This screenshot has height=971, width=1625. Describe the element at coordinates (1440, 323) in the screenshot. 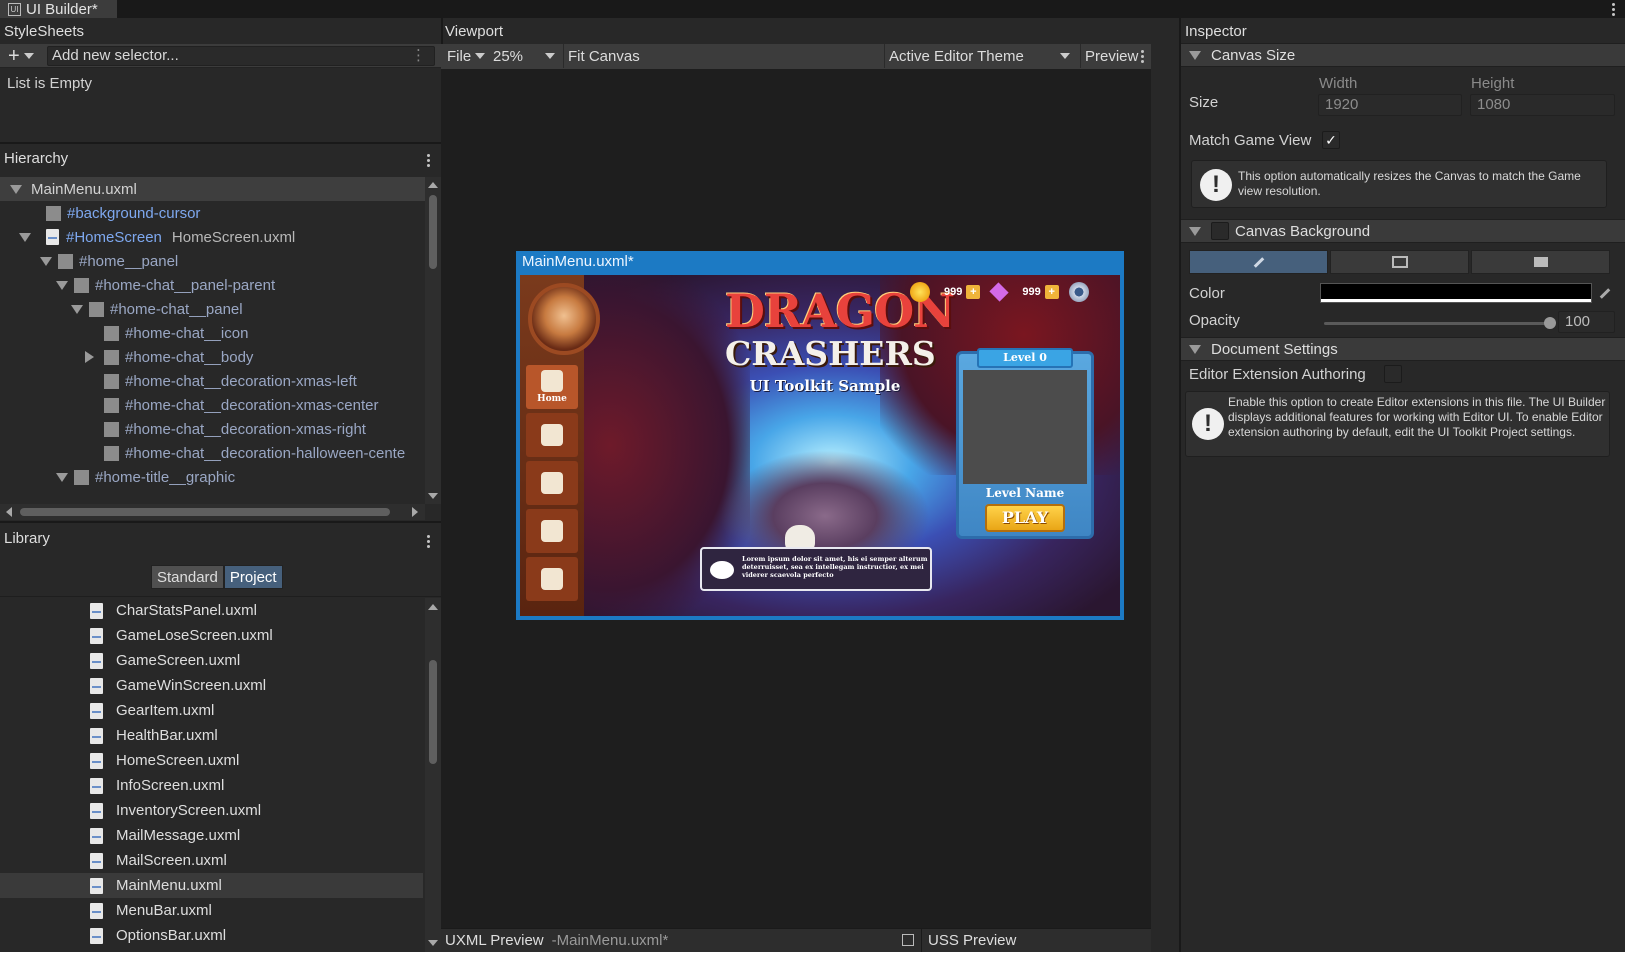

I see `opacity-slider` at that location.